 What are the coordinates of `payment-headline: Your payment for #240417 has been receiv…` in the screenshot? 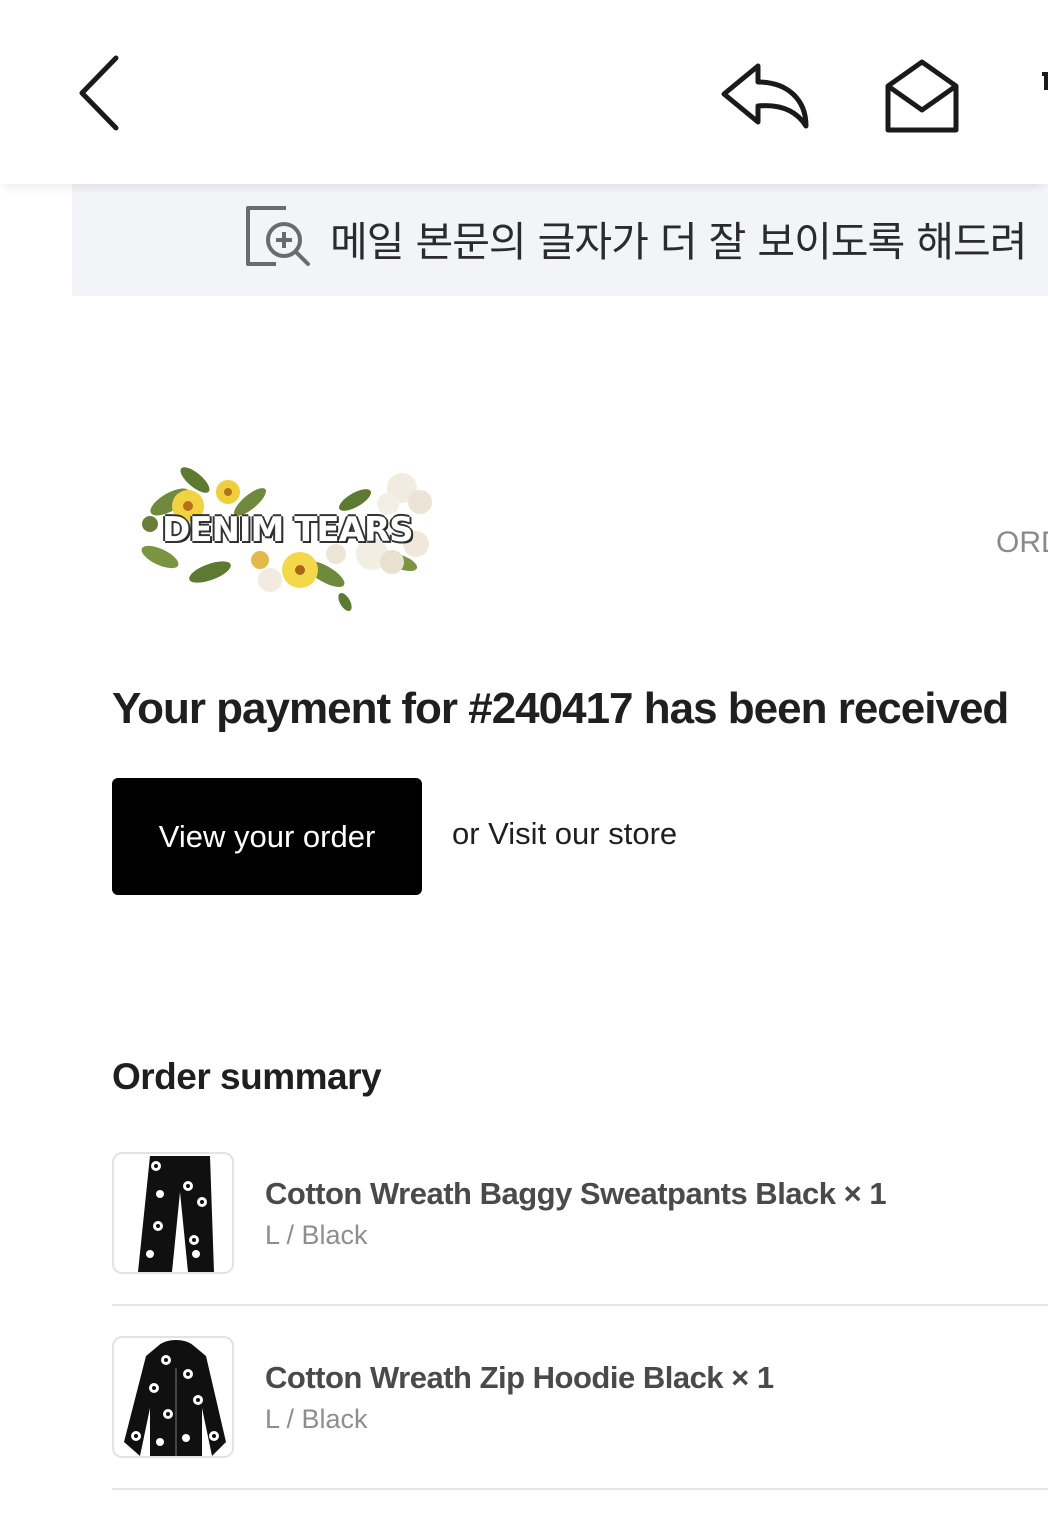 It's located at (560, 708).